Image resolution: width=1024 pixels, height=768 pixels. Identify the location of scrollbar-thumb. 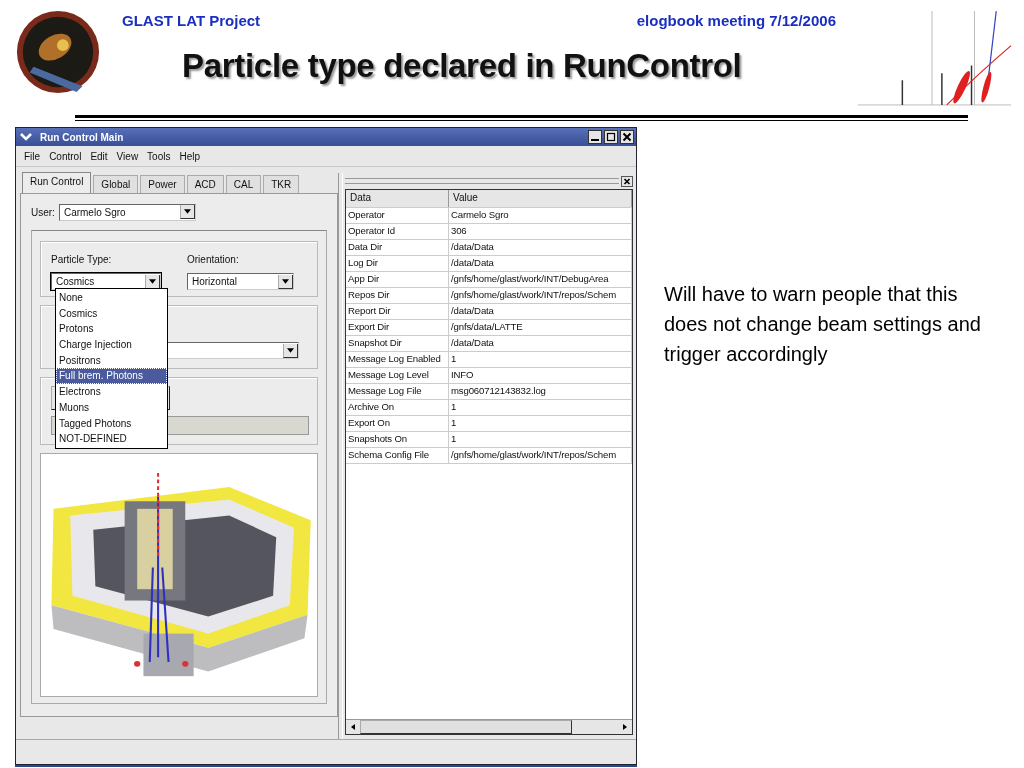
(466, 727).